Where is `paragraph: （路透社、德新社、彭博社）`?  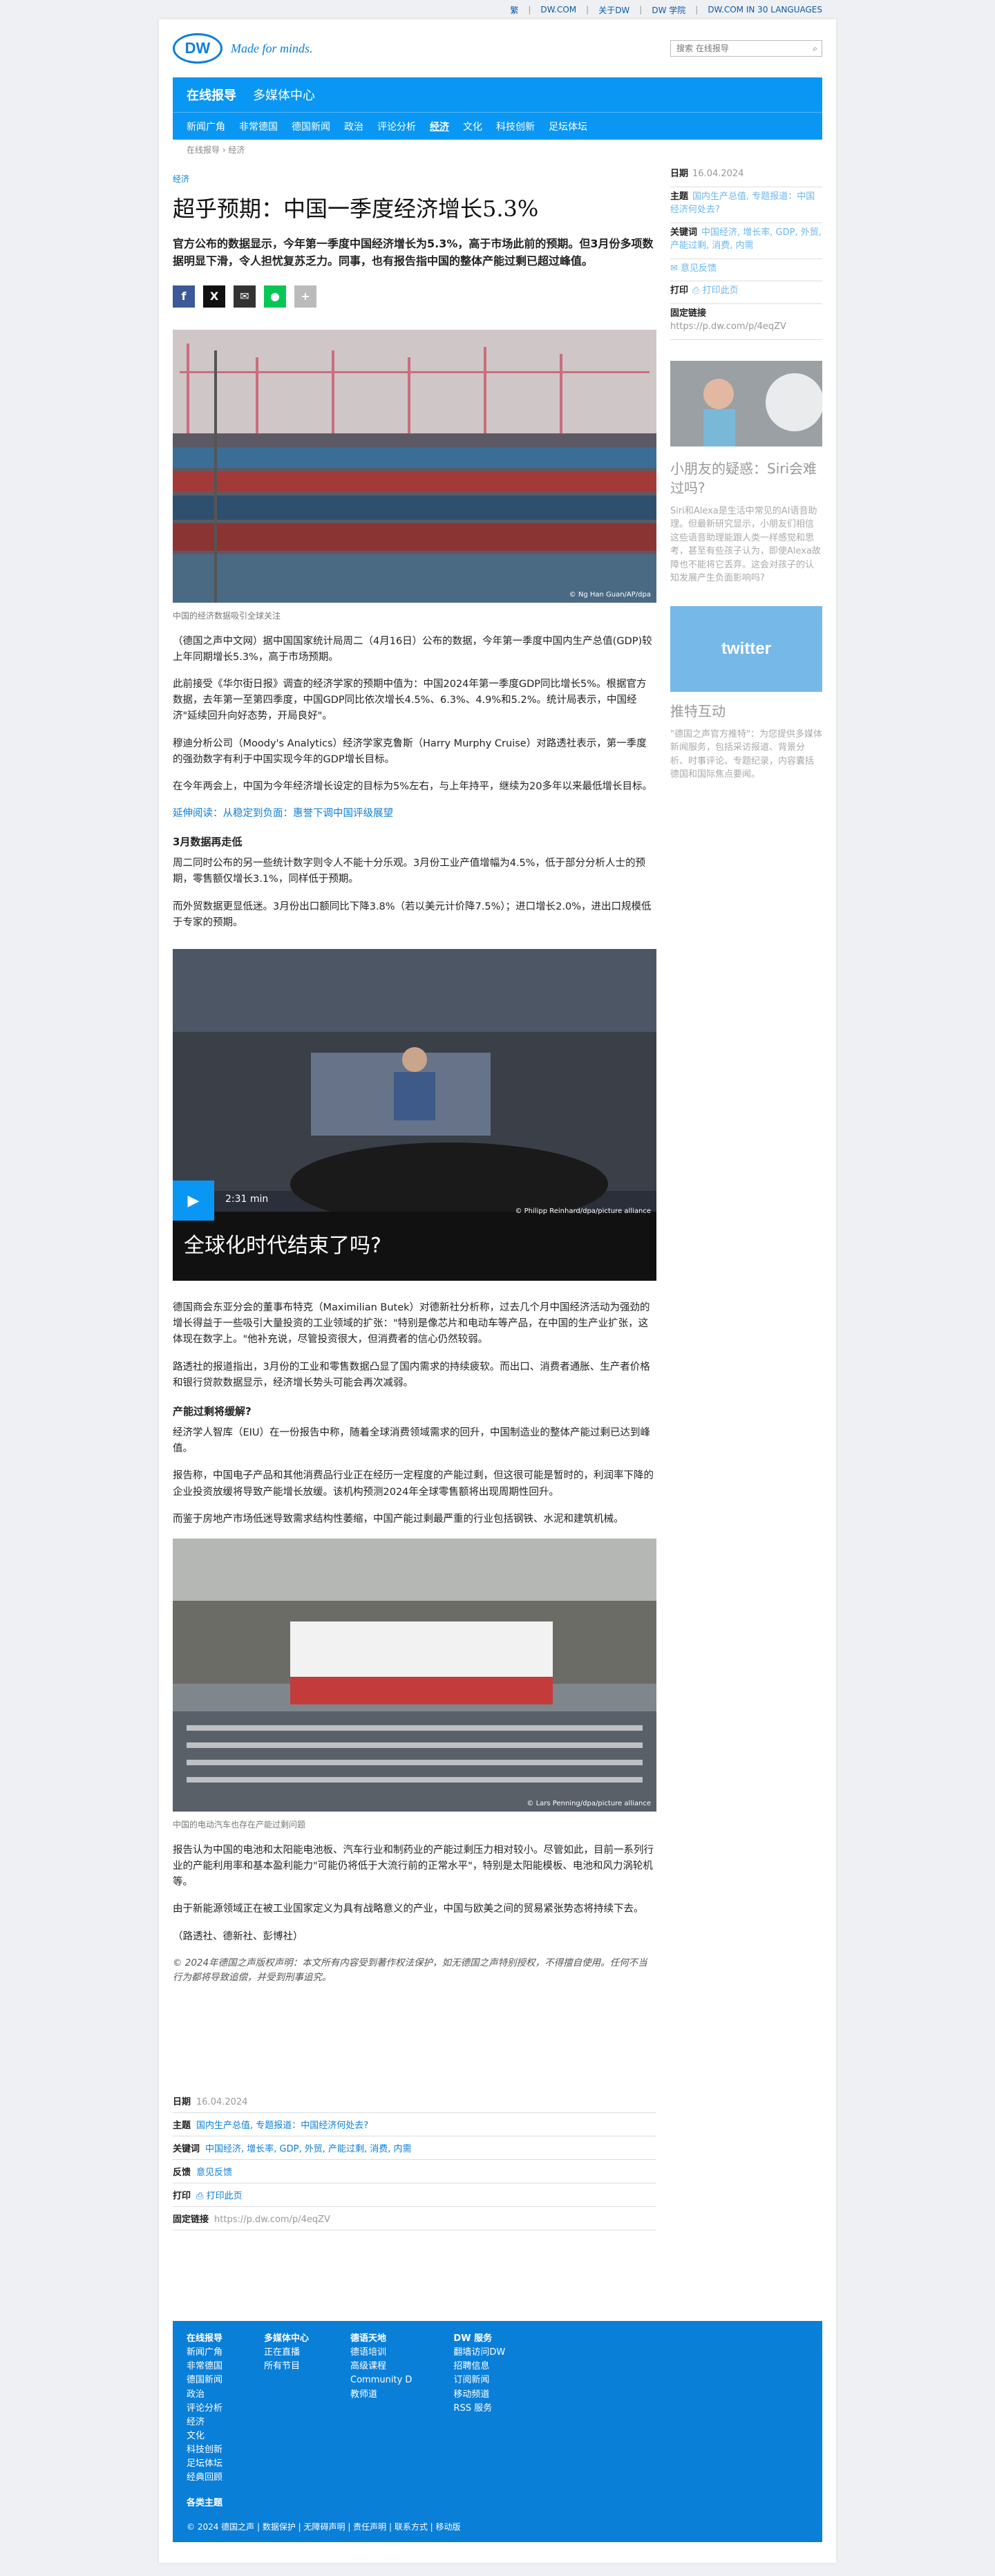 paragraph: （路透社、德新社、彭博社） is located at coordinates (238, 1936).